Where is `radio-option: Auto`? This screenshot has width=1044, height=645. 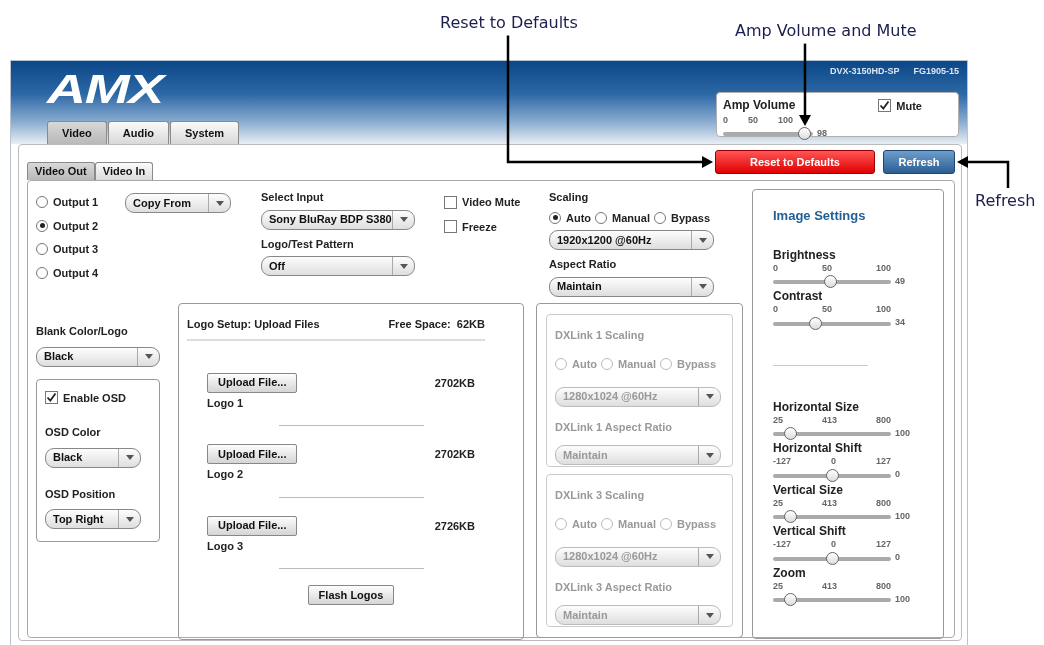
radio-option: Auto is located at coordinates (570, 217).